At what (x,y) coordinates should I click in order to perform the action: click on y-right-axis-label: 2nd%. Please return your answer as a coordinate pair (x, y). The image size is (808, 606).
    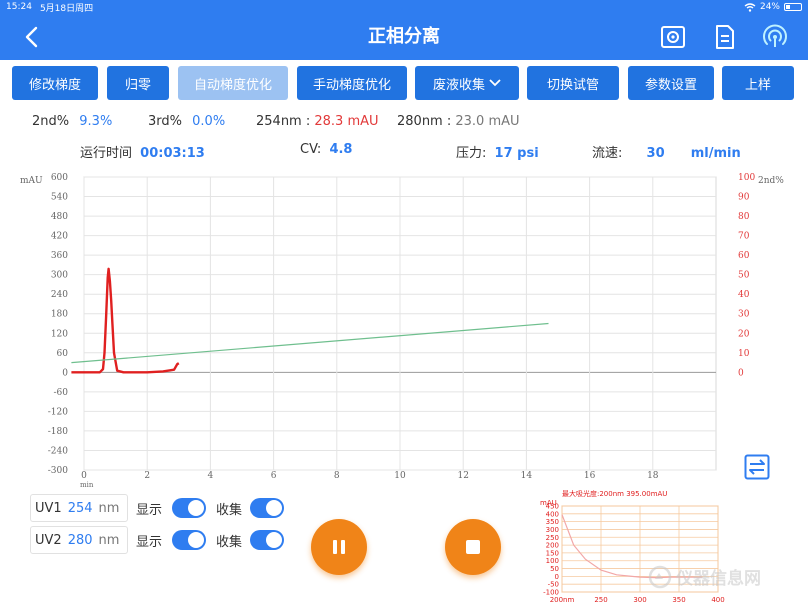
    Looking at the image, I should click on (771, 181).